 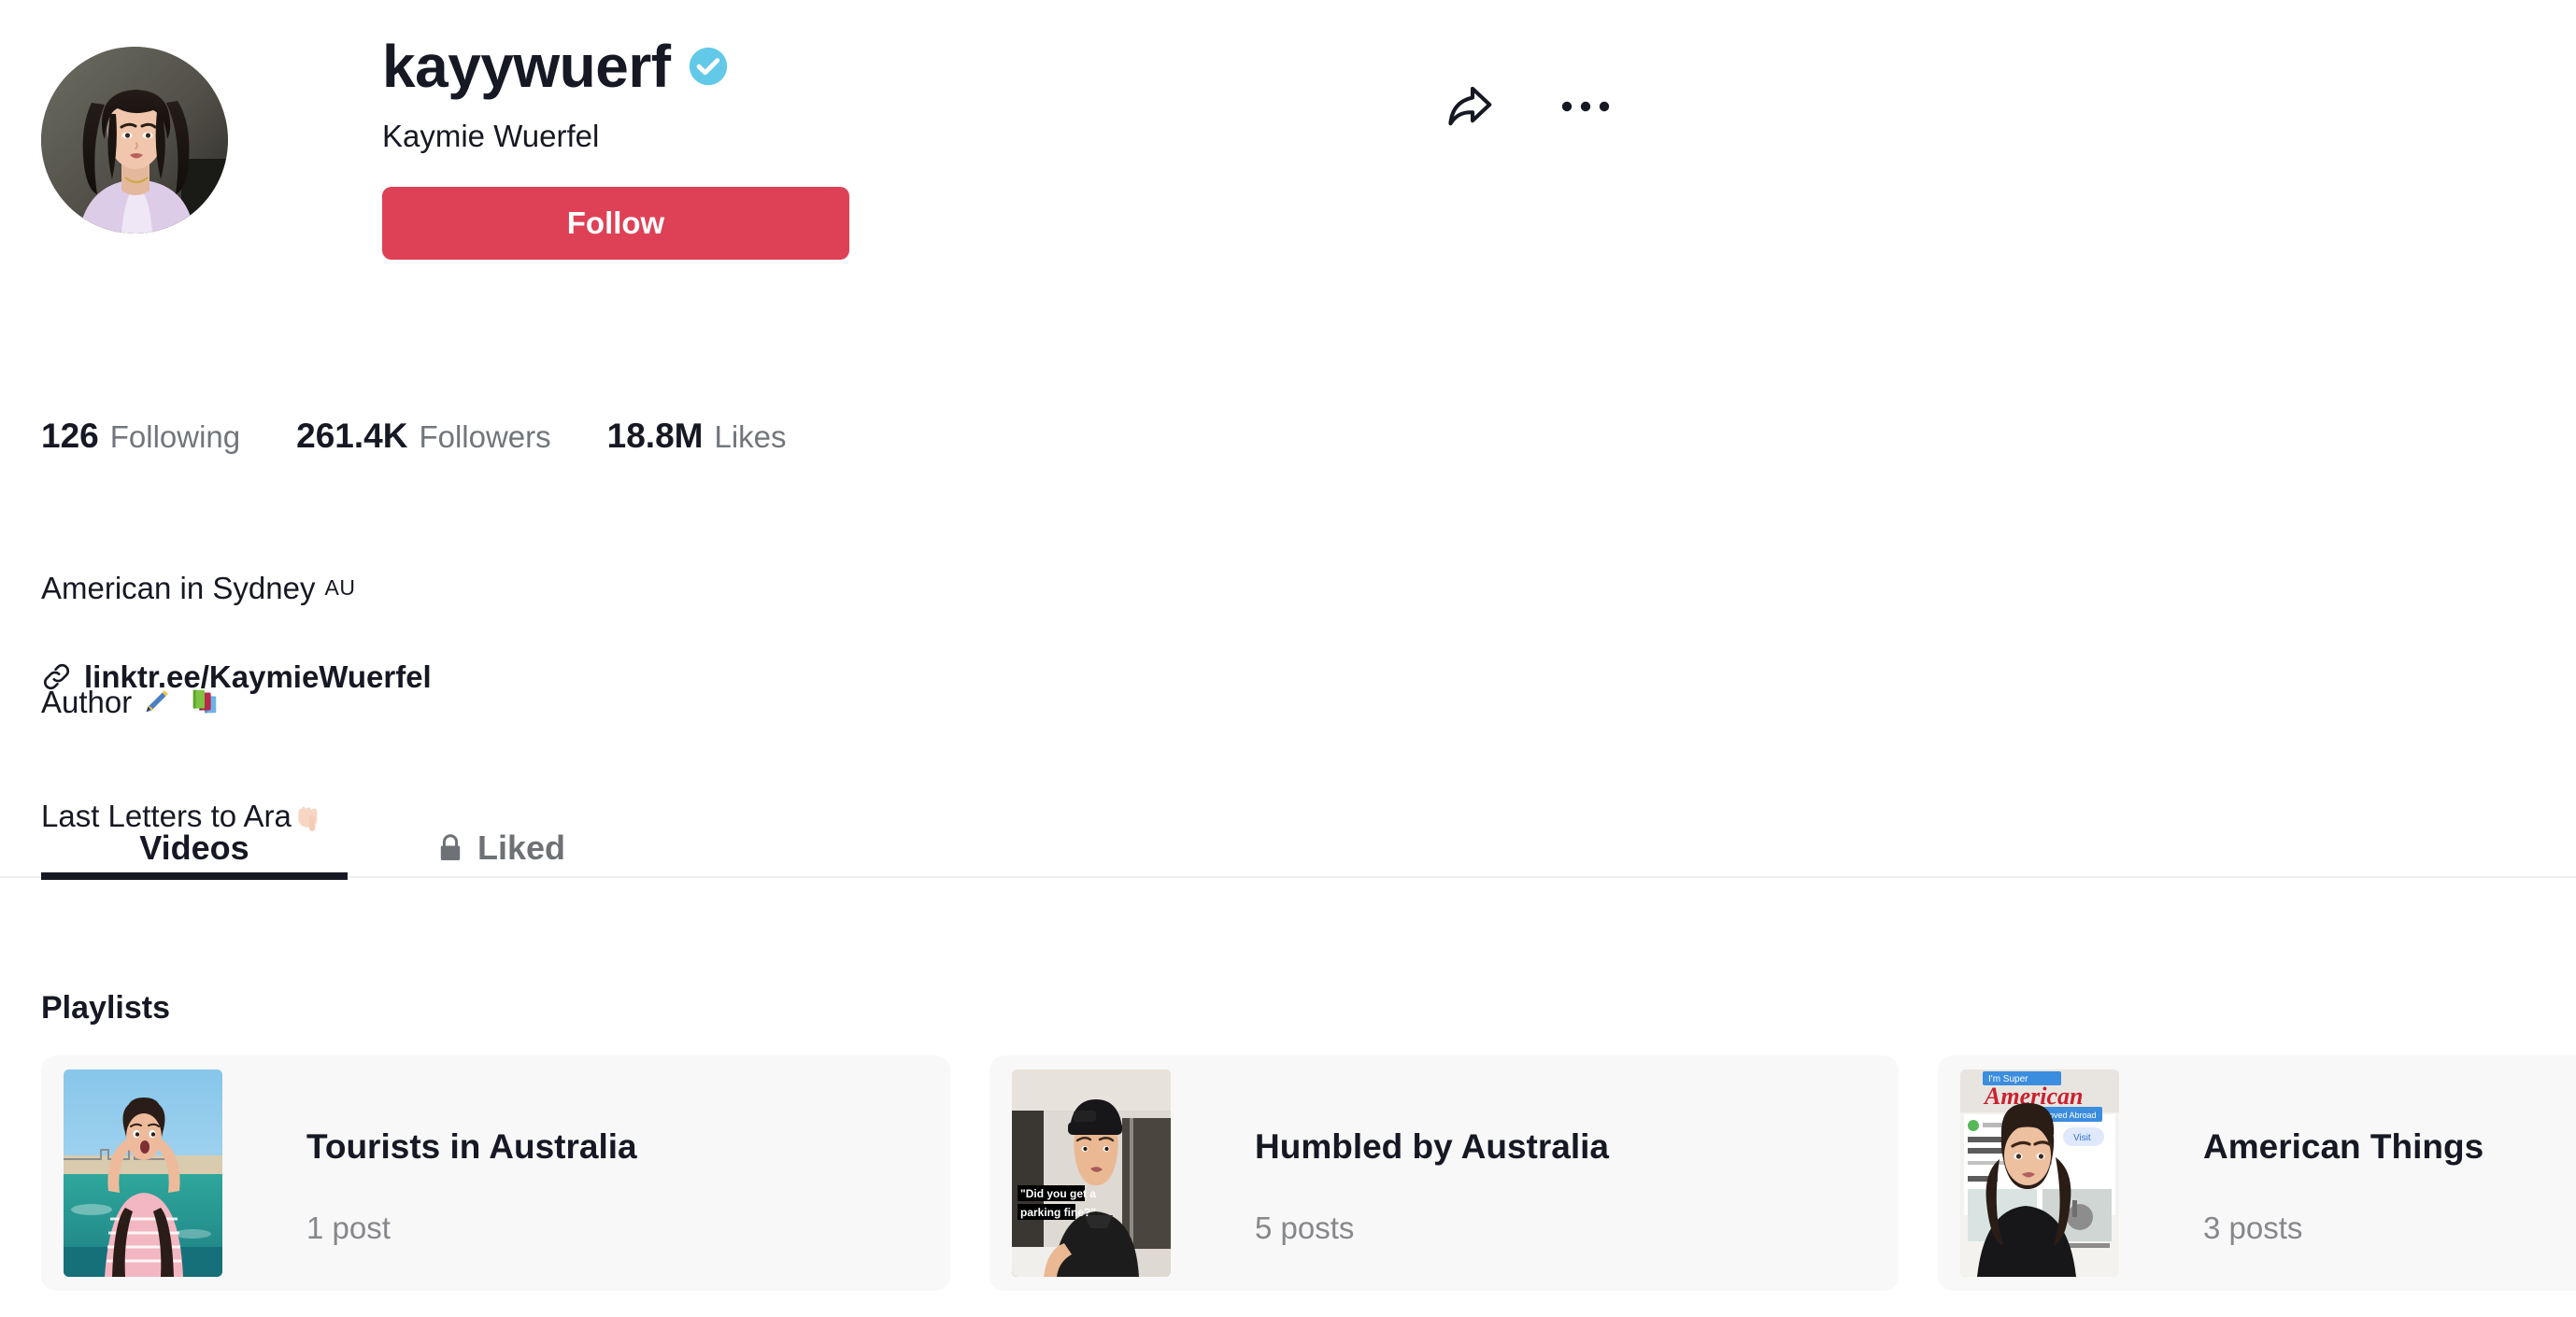 What do you see at coordinates (175, 436) in the screenshot?
I see `following-label: Following` at bounding box center [175, 436].